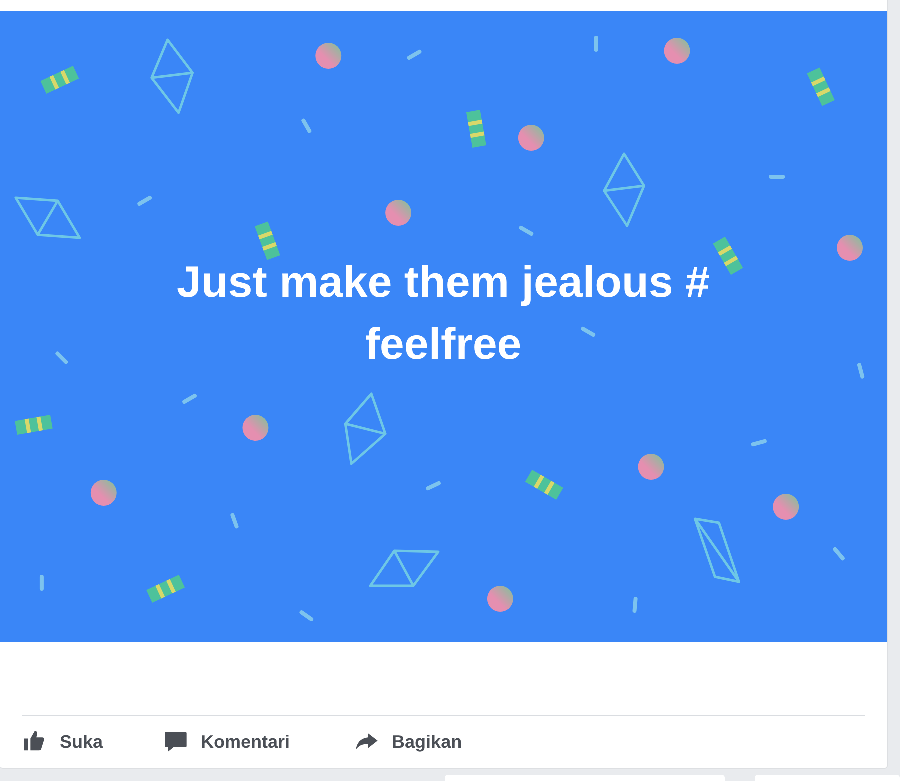  I want to click on comment-button: Komentari, so click(226, 742).